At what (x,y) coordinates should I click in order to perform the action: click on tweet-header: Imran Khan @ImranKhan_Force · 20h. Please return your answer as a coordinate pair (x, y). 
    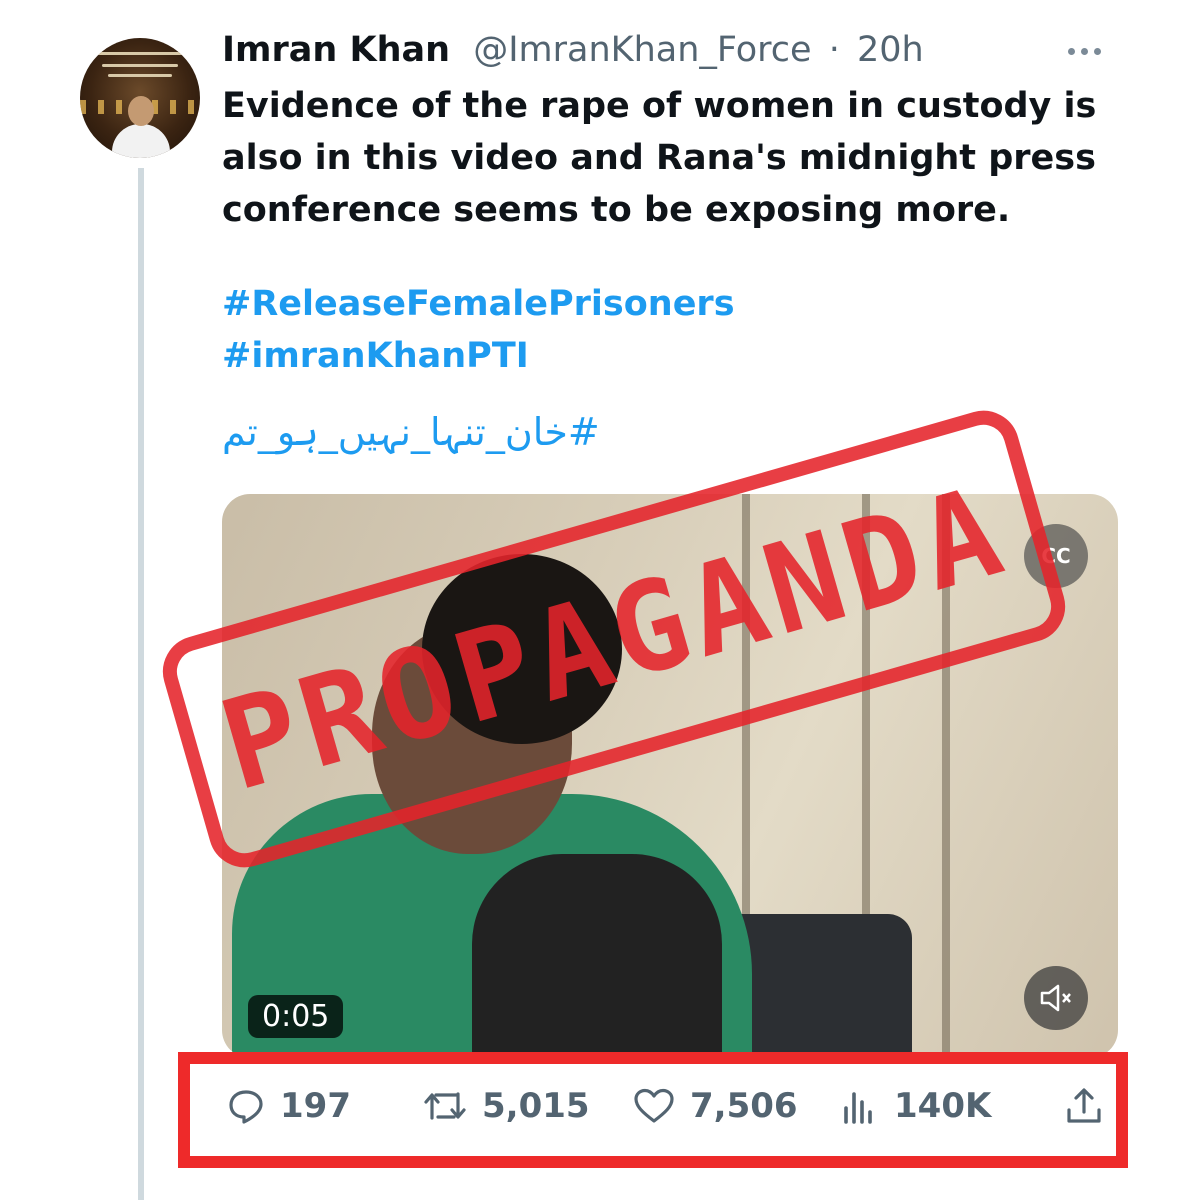
    Looking at the image, I should click on (573, 50).